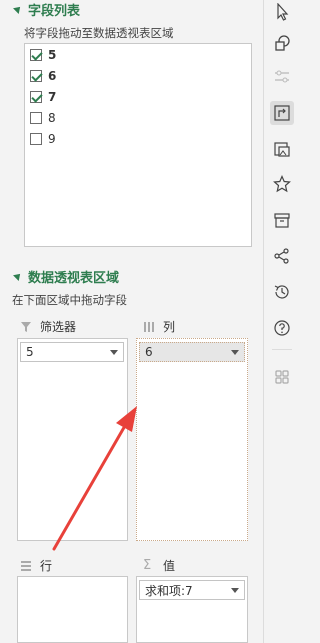  I want to click on history-icon, so click(282, 292).